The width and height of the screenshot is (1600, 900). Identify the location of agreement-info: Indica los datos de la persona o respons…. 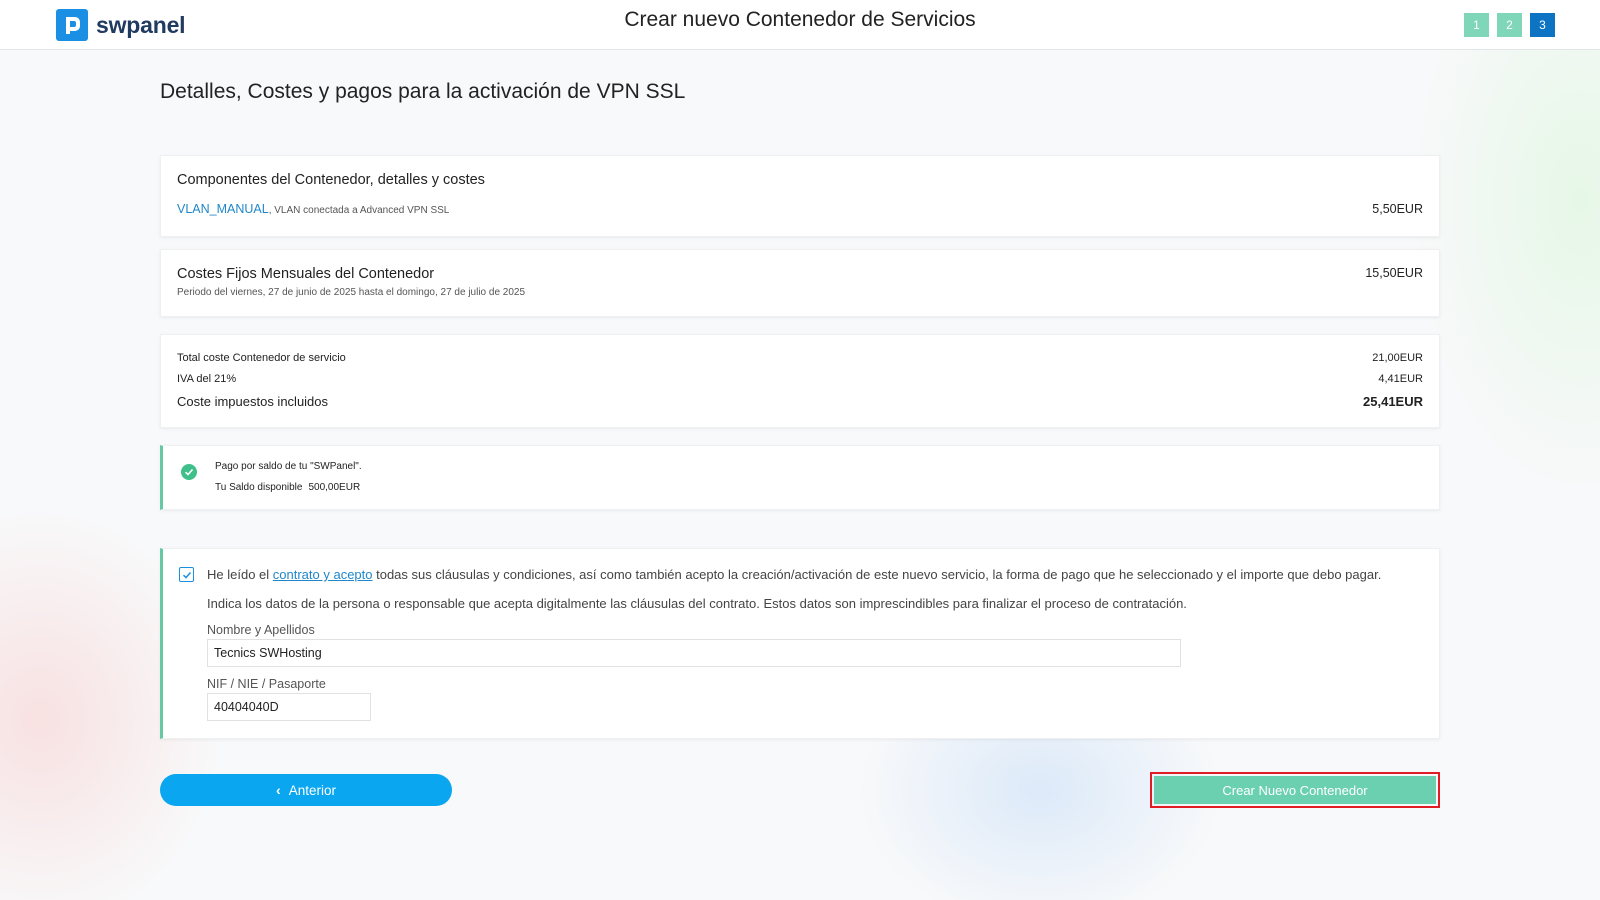
(697, 603).